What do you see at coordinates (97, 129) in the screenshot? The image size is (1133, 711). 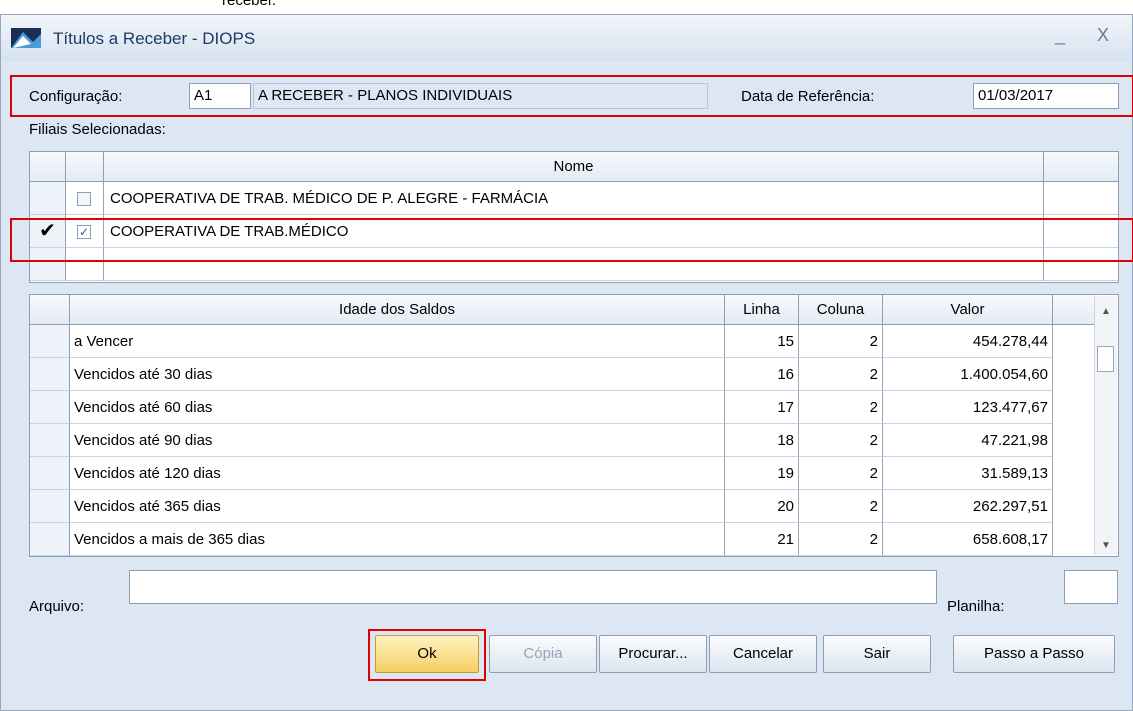 I see `filiais-label: Filiais Selecionadas:` at bounding box center [97, 129].